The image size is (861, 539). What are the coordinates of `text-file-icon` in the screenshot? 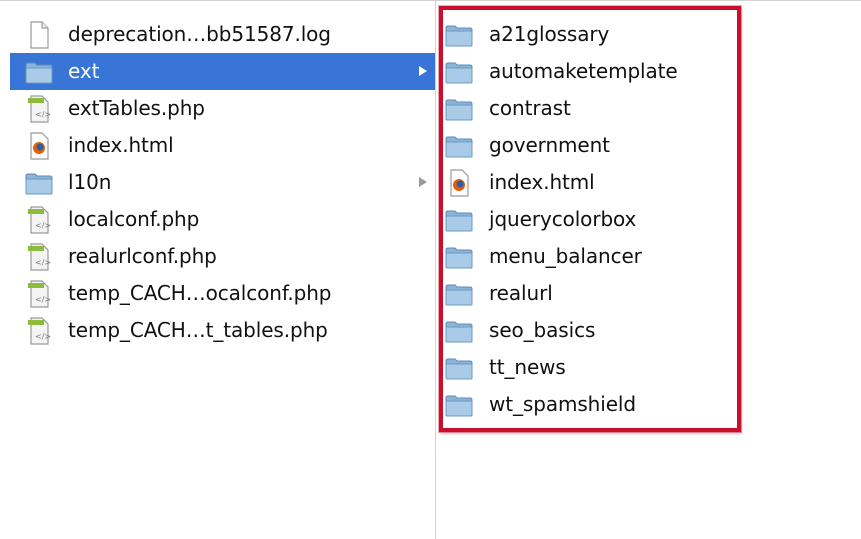 It's located at (39, 35).